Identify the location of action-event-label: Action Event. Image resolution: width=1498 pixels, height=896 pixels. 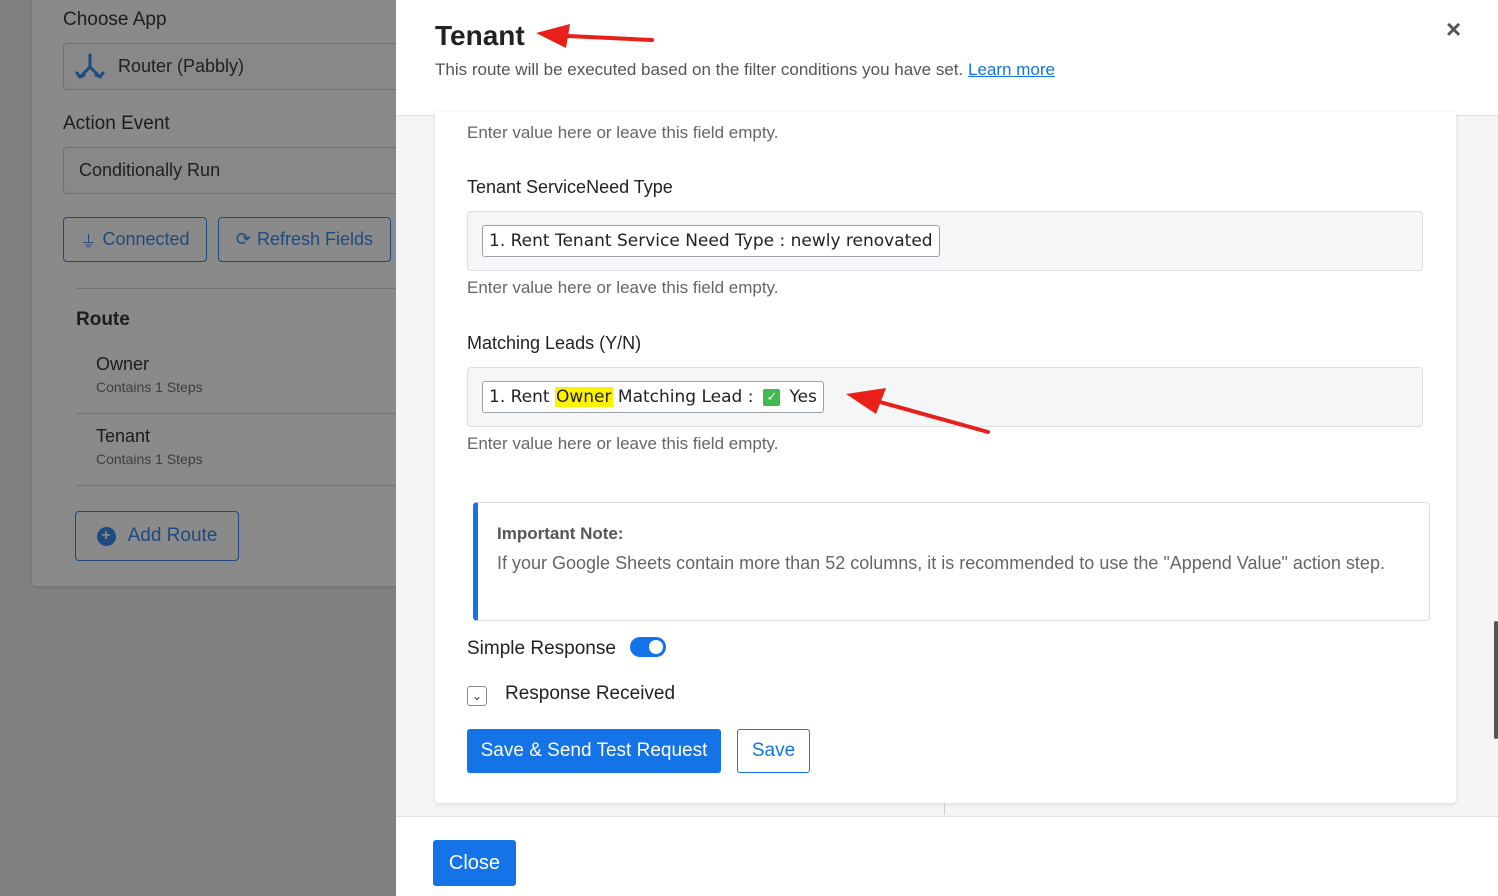
(116, 123).